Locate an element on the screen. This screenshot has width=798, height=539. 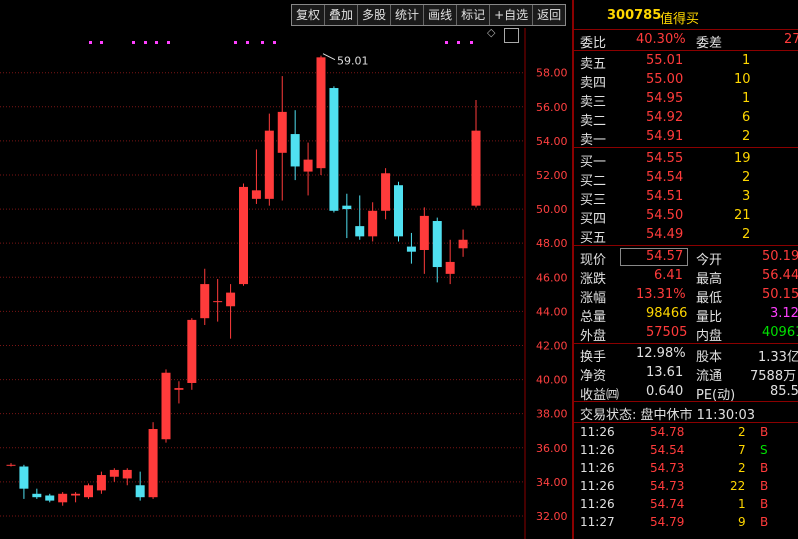
ask-volume: 6 is located at coordinates (746, 117).